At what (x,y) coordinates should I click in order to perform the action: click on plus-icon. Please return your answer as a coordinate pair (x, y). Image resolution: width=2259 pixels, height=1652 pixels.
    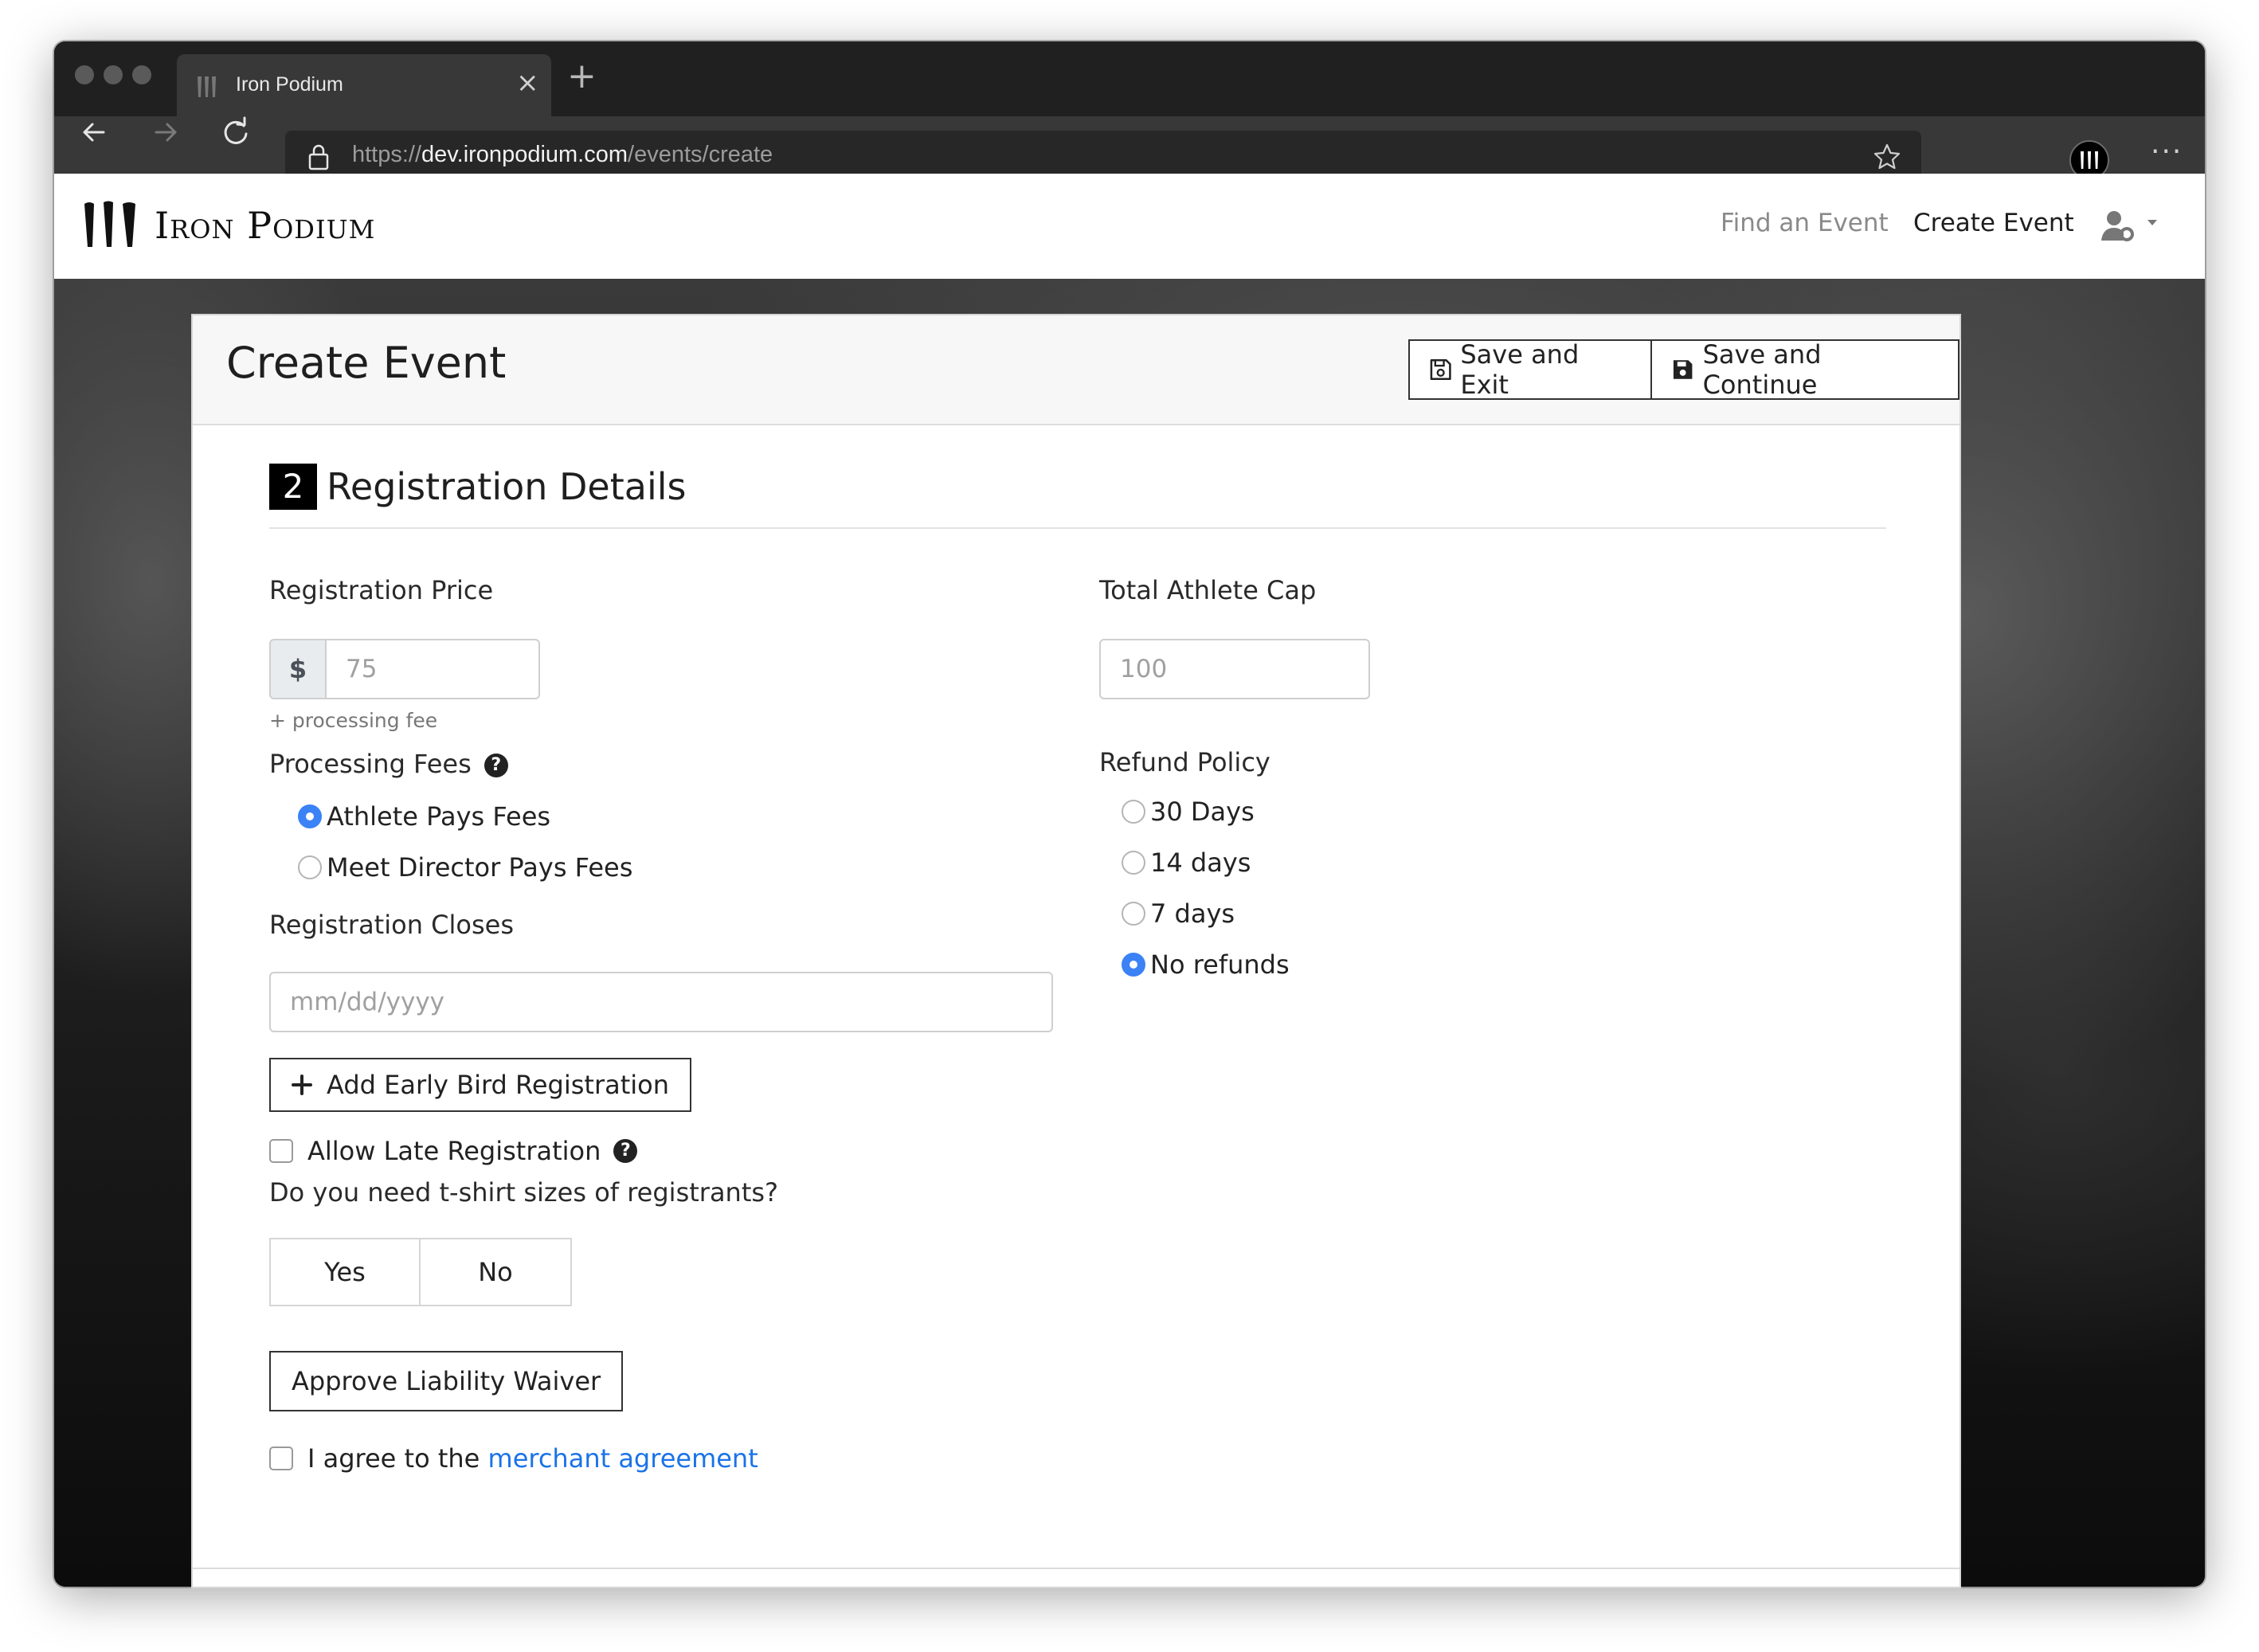
    Looking at the image, I should click on (302, 1085).